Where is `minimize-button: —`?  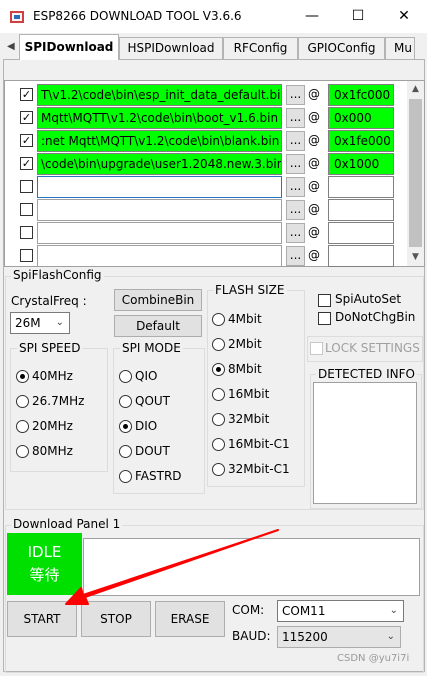 minimize-button: — is located at coordinates (312, 16).